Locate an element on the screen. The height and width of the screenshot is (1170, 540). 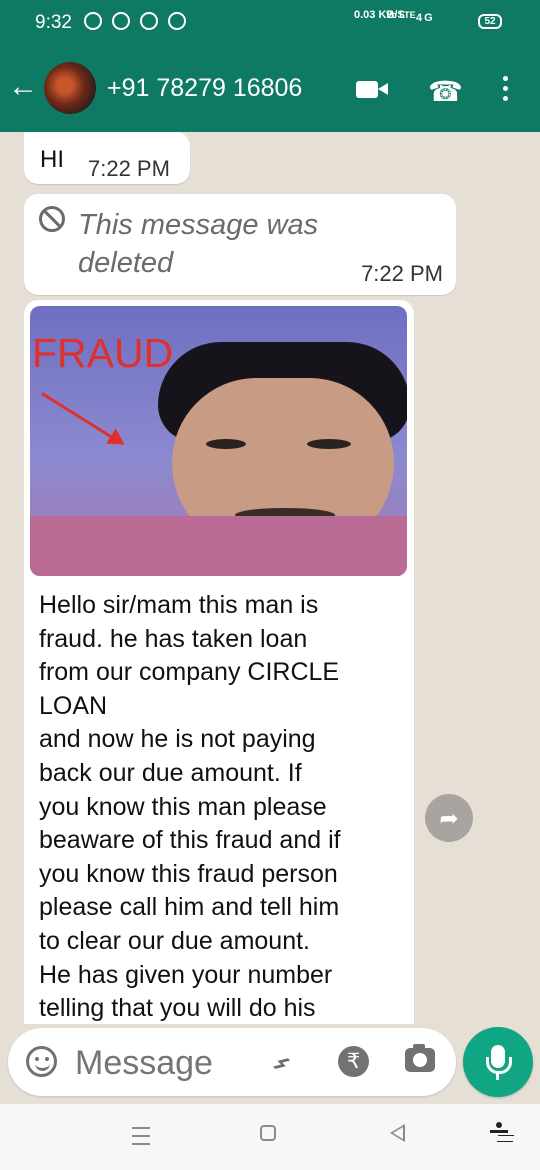
message-composer: ⌁ ₹ is located at coordinates (232, 1062).